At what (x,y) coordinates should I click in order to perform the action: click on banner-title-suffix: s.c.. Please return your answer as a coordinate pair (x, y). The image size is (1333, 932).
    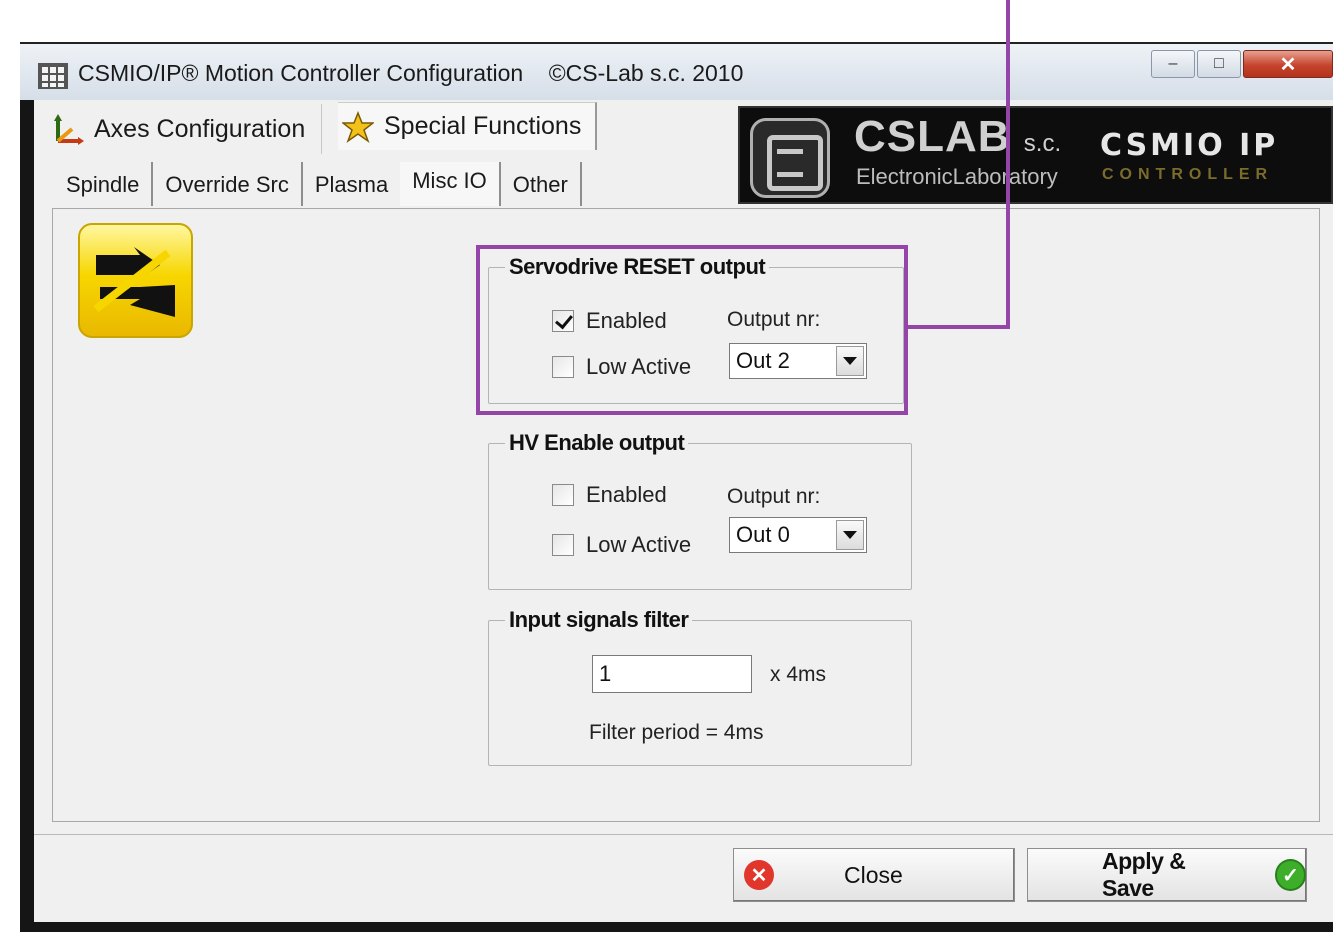
    Looking at the image, I should click on (1042, 143).